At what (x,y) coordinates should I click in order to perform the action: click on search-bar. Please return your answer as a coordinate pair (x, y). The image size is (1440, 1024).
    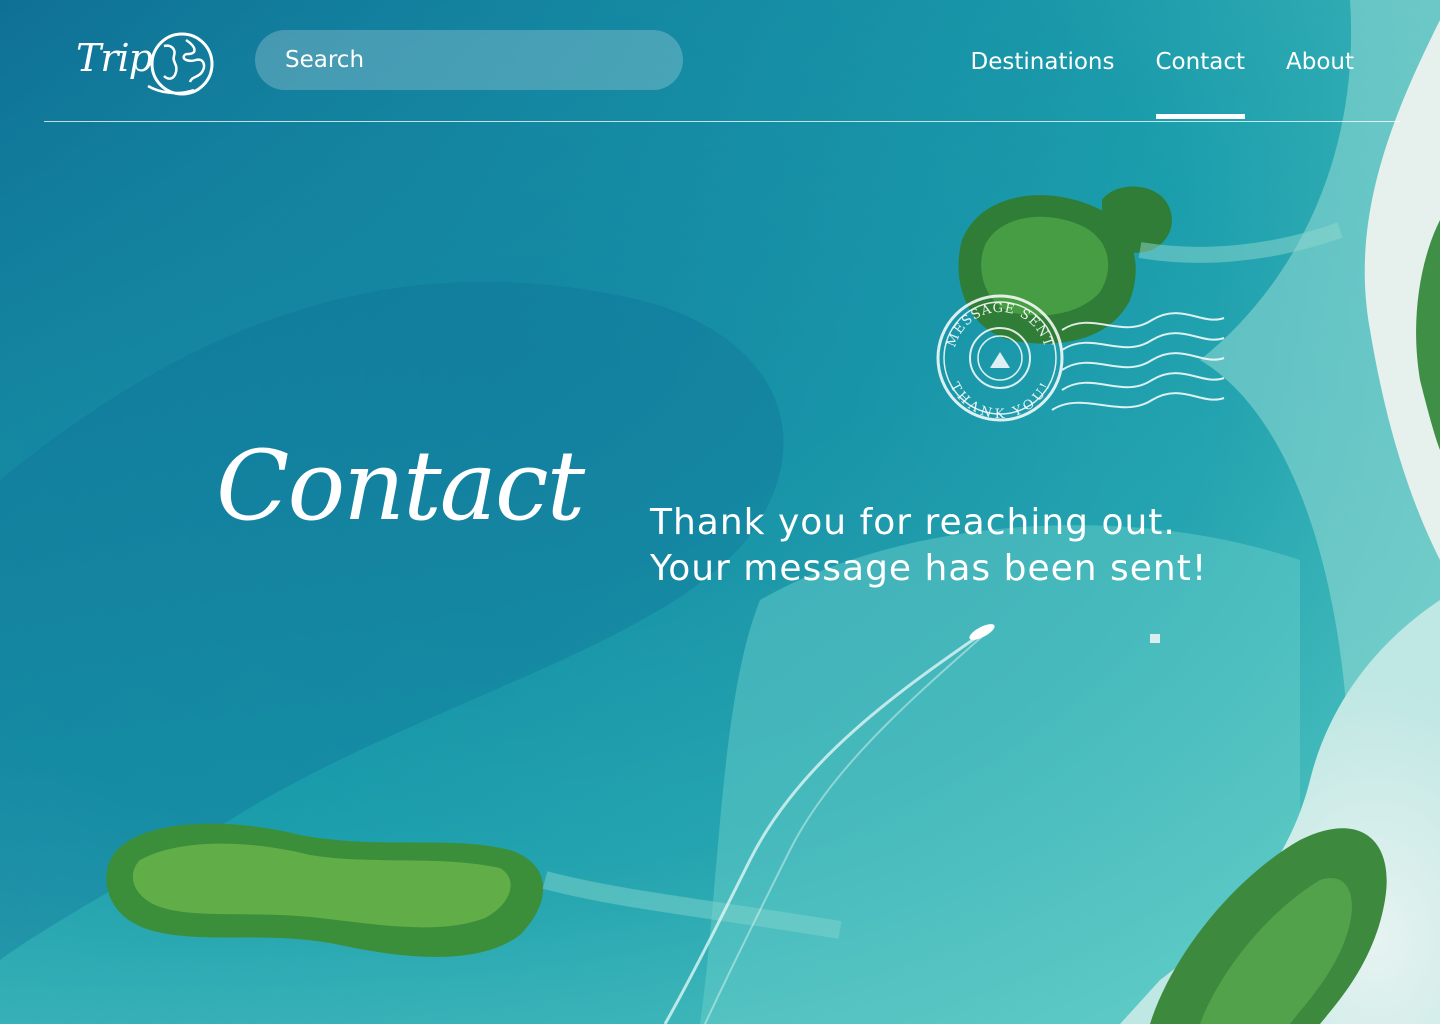
    Looking at the image, I should click on (469, 60).